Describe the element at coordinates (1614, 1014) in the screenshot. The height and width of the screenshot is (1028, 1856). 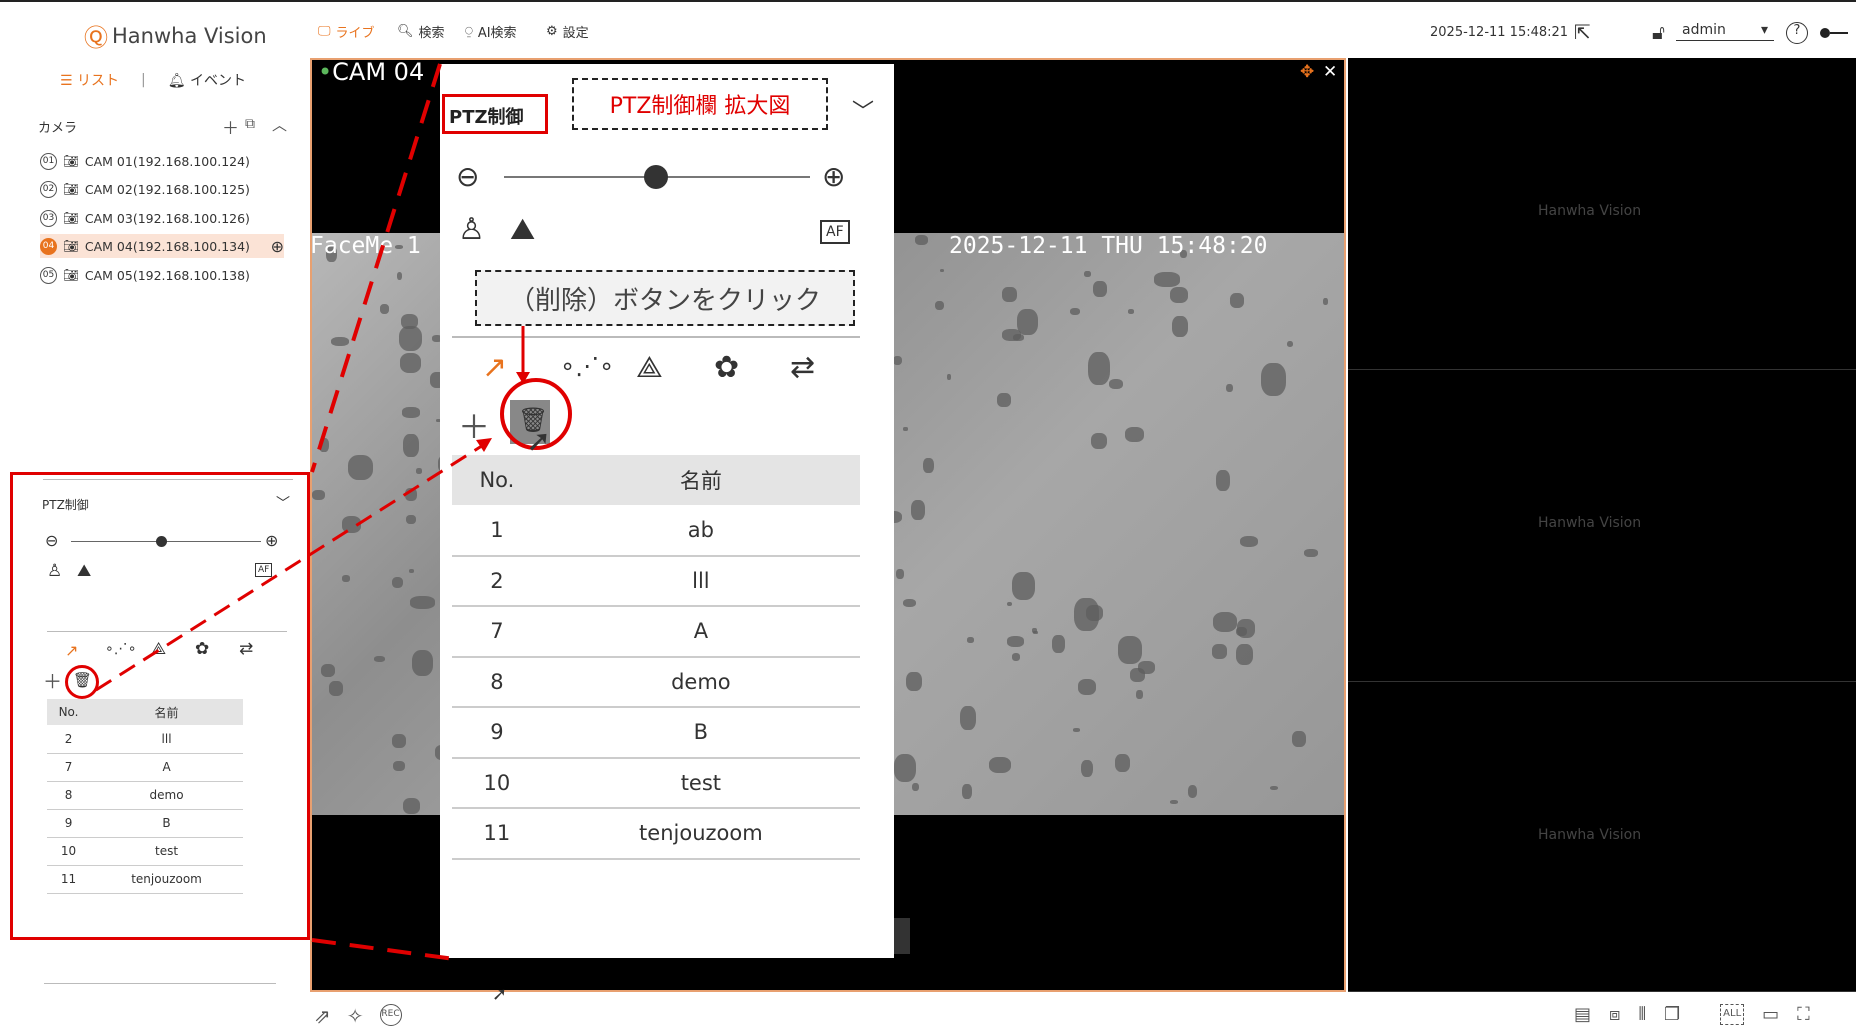
I see `camera-info-icon: ⧈` at that location.